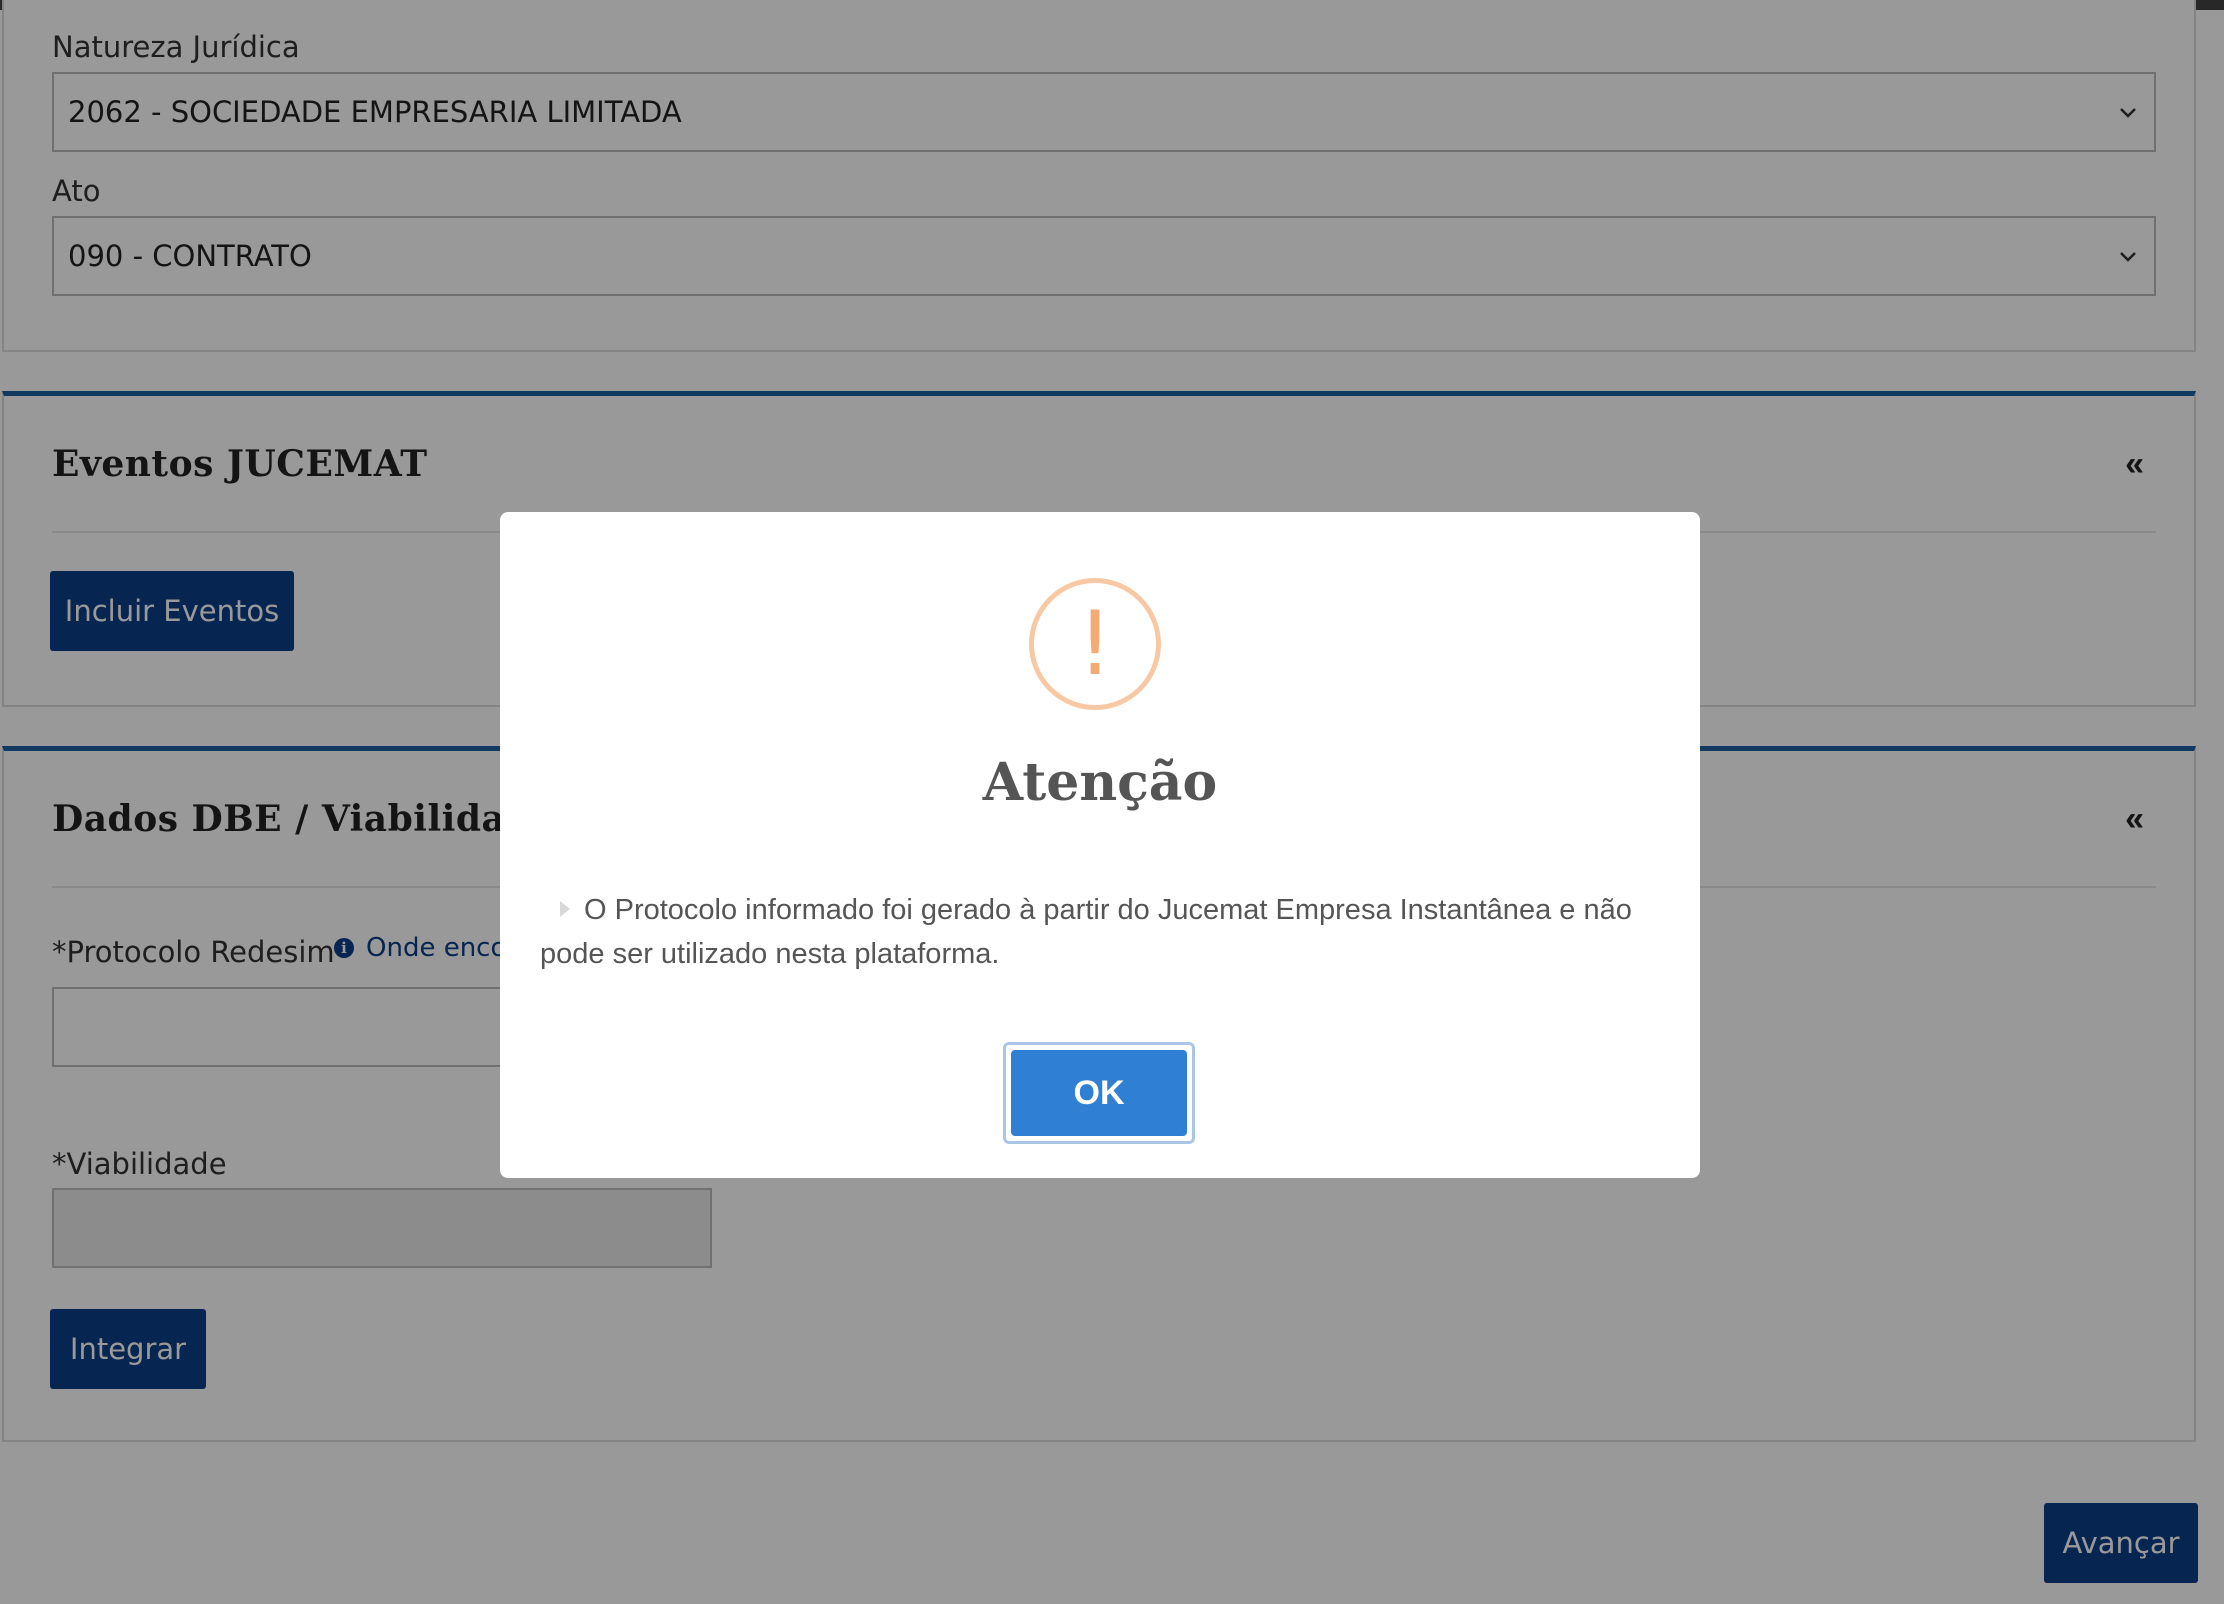  I want to click on ok-button-focus-ring: OK, so click(1099, 1093).